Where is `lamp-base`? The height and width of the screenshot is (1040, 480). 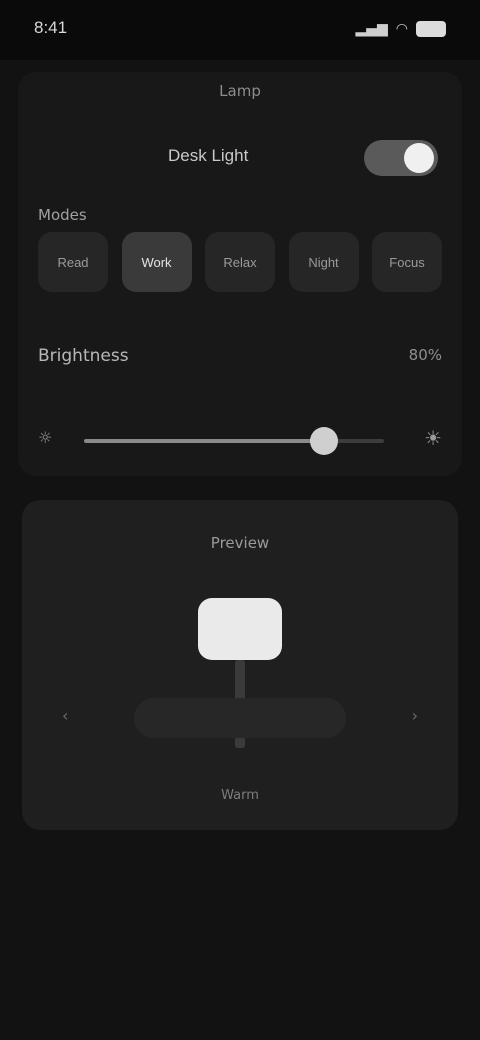 lamp-base is located at coordinates (240, 718).